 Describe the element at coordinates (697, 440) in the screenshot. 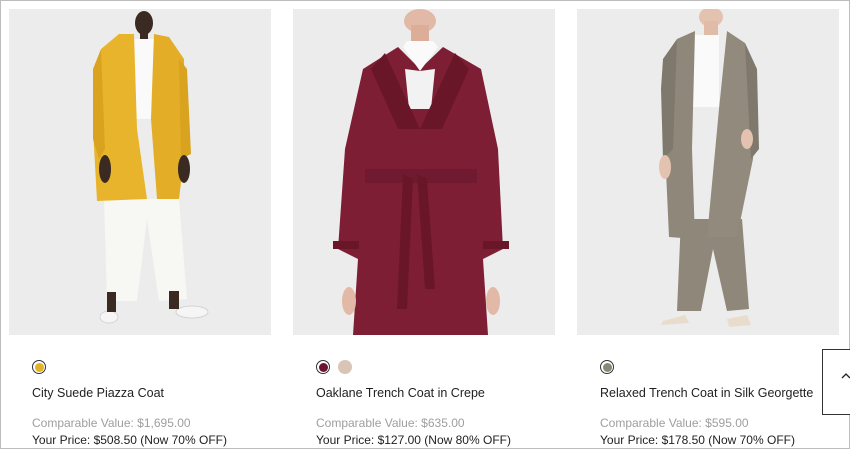

I see `your-price: Your Price: $178.50 (Now 70% OFF)` at that location.